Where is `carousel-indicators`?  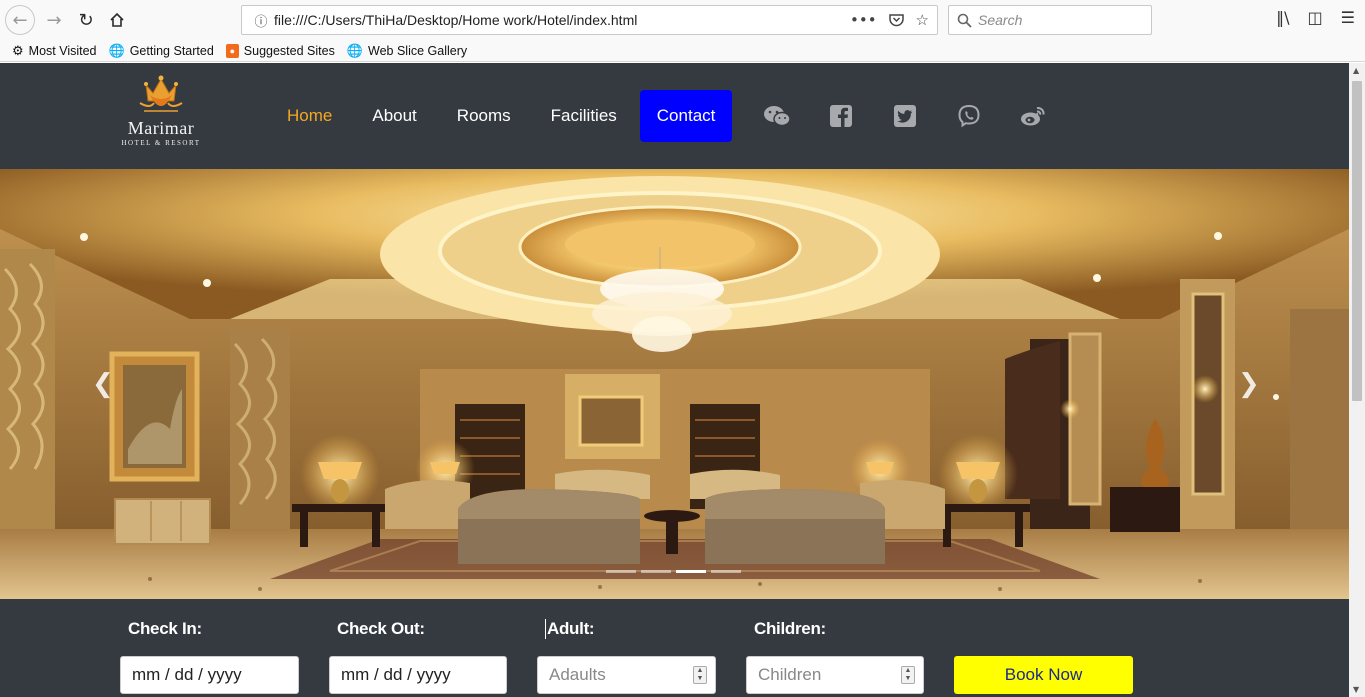 carousel-indicators is located at coordinates (673, 571).